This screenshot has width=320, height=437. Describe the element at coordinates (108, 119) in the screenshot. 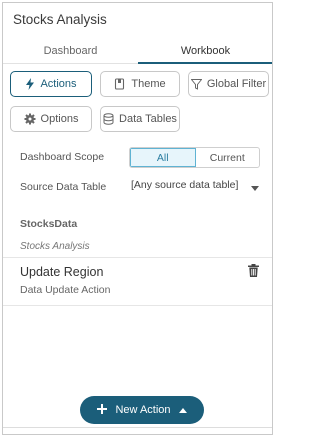

I see `database-icon` at that location.